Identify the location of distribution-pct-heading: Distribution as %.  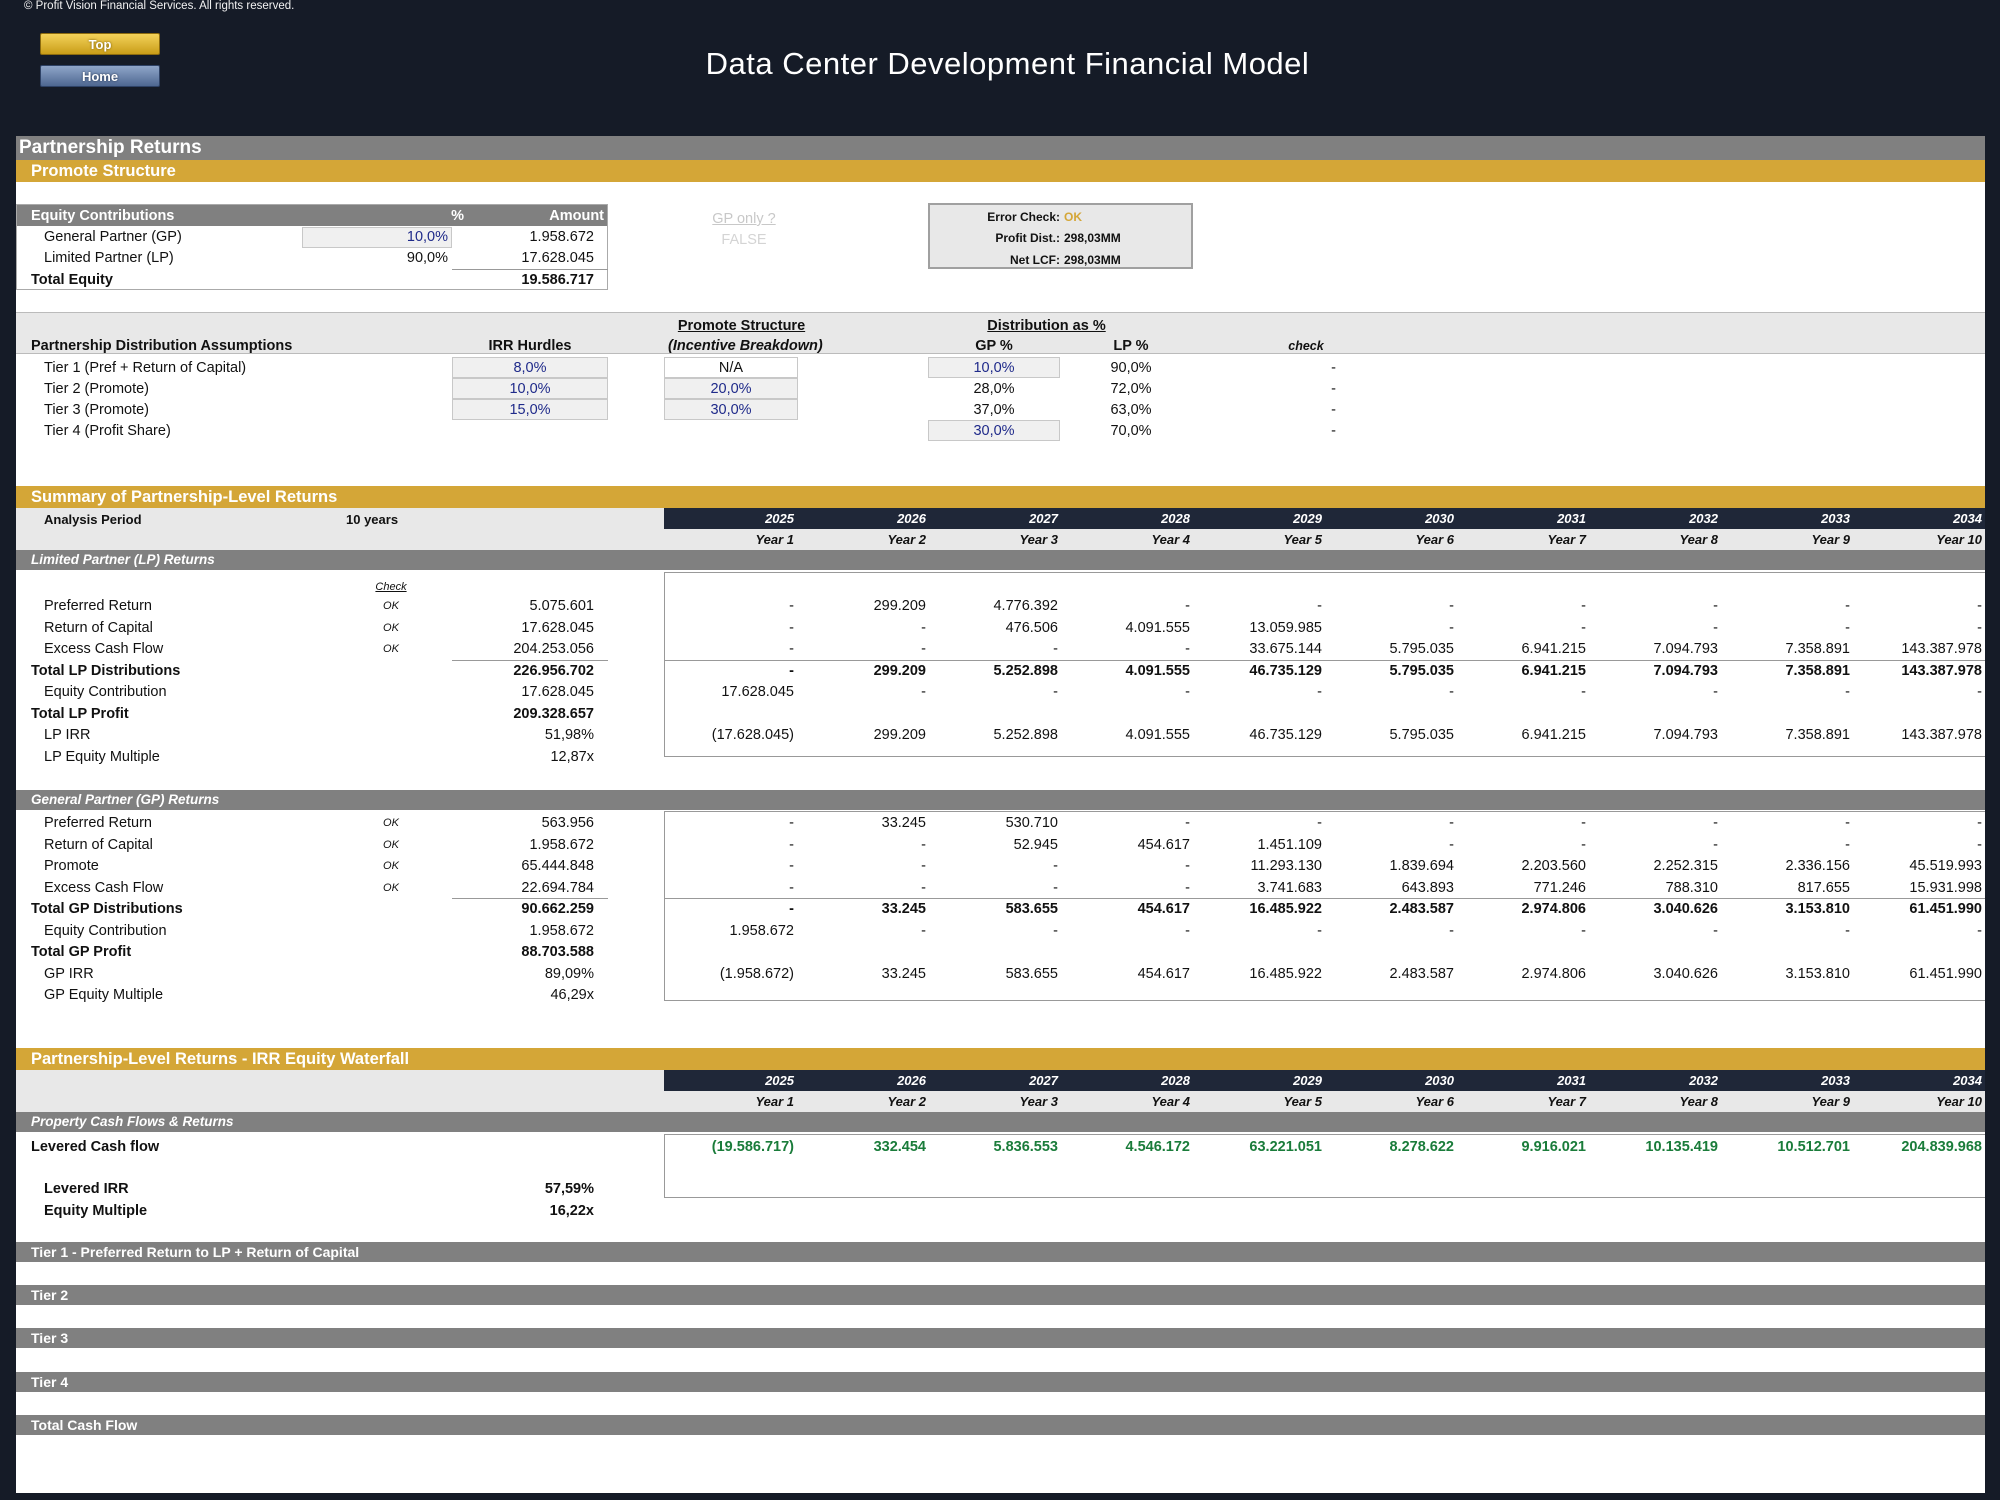
(1046, 326).